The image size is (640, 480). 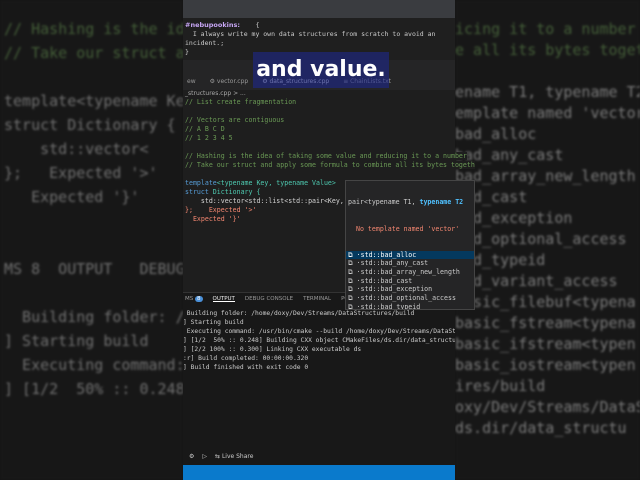 I want to click on chat-brace: }, so click(x=187, y=52).